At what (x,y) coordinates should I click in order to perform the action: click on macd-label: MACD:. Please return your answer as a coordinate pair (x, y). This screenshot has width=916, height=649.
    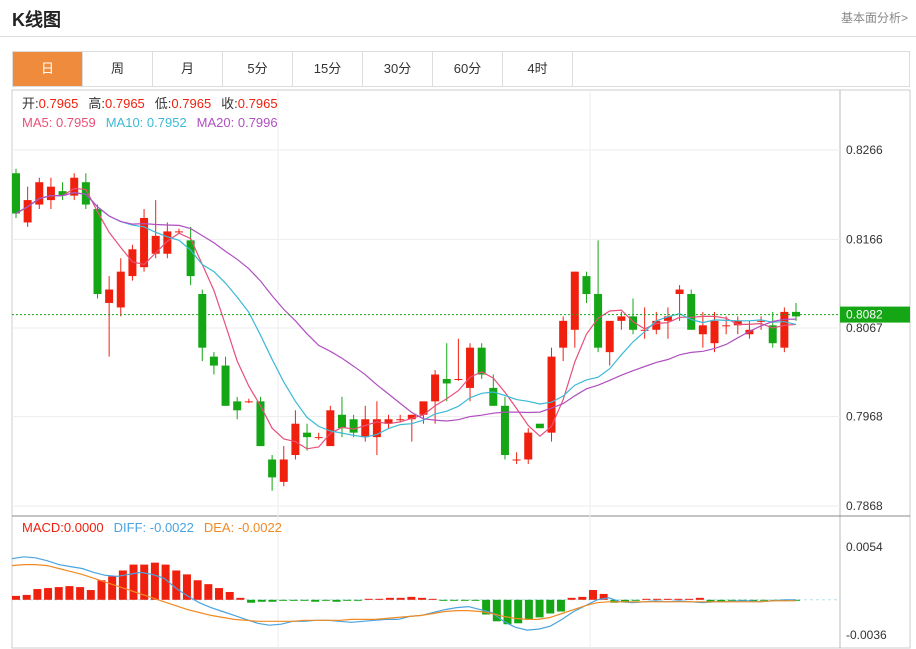
    Looking at the image, I should click on (43, 527).